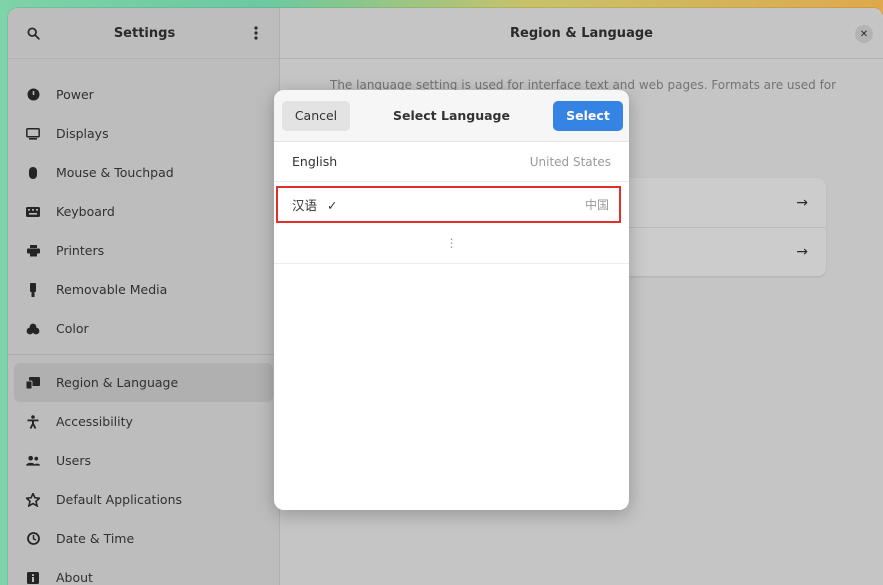  I want to click on language-option-chinese: 汉语 ✓ 中国, so click(448, 204).